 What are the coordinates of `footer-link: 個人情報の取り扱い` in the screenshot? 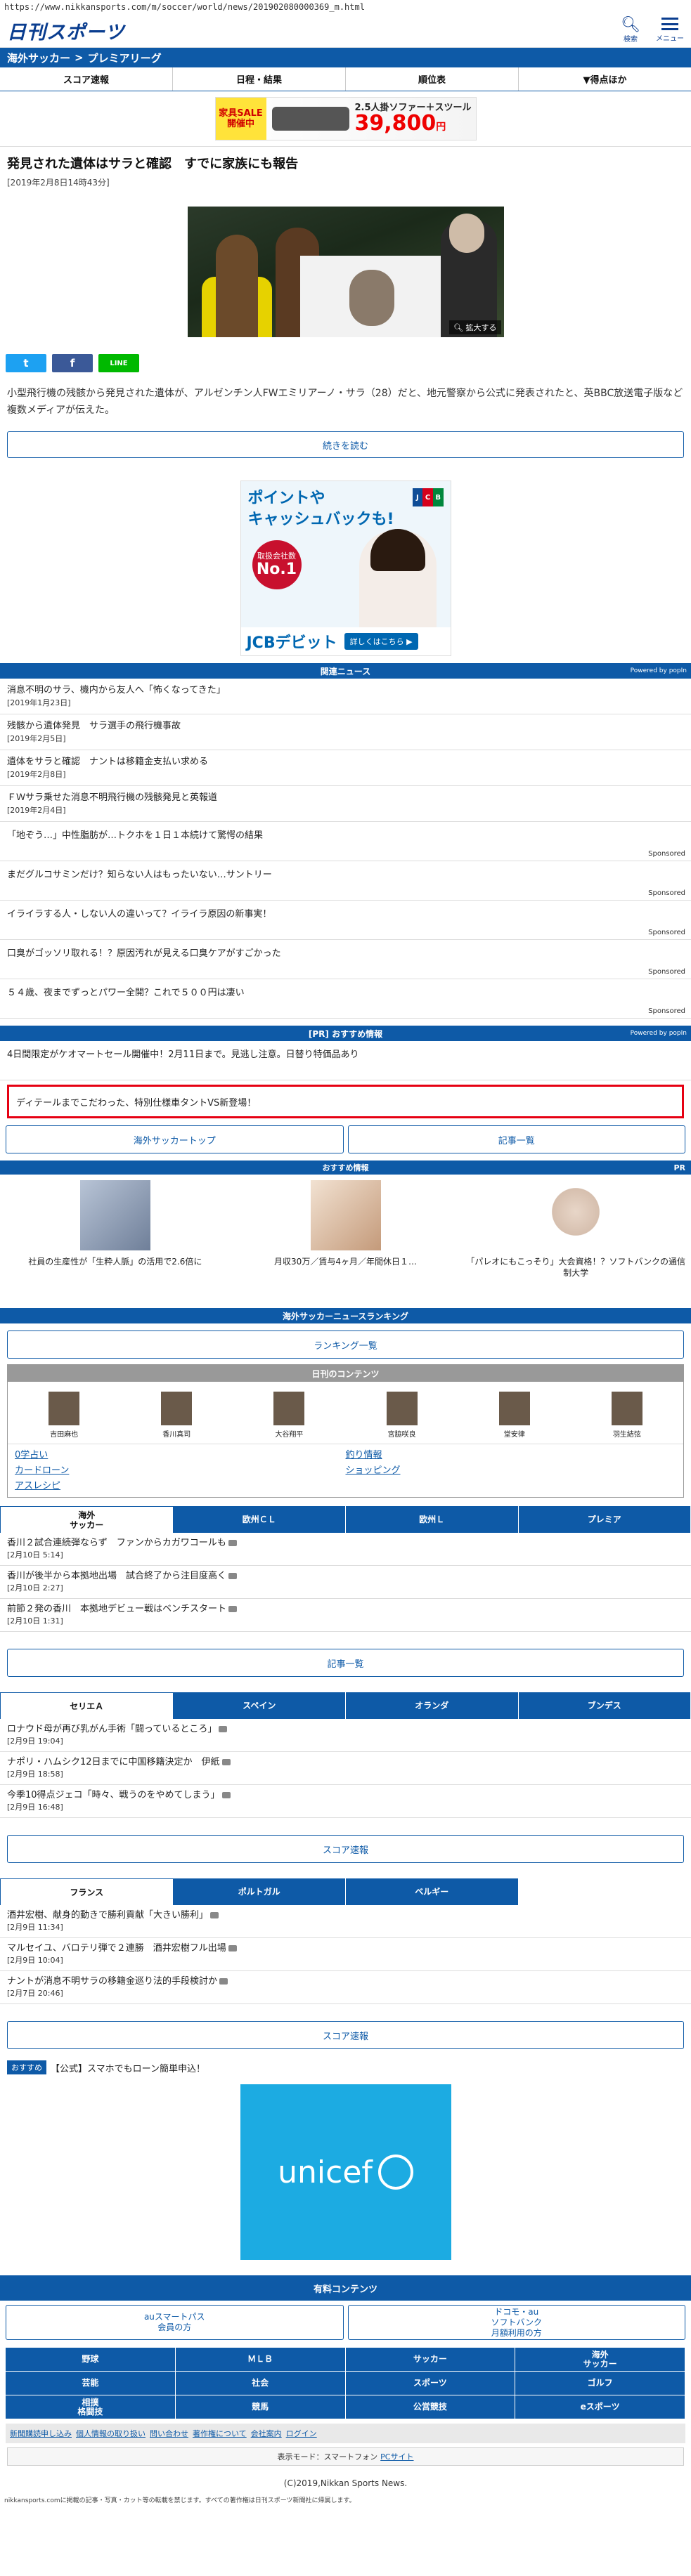 It's located at (111, 2433).